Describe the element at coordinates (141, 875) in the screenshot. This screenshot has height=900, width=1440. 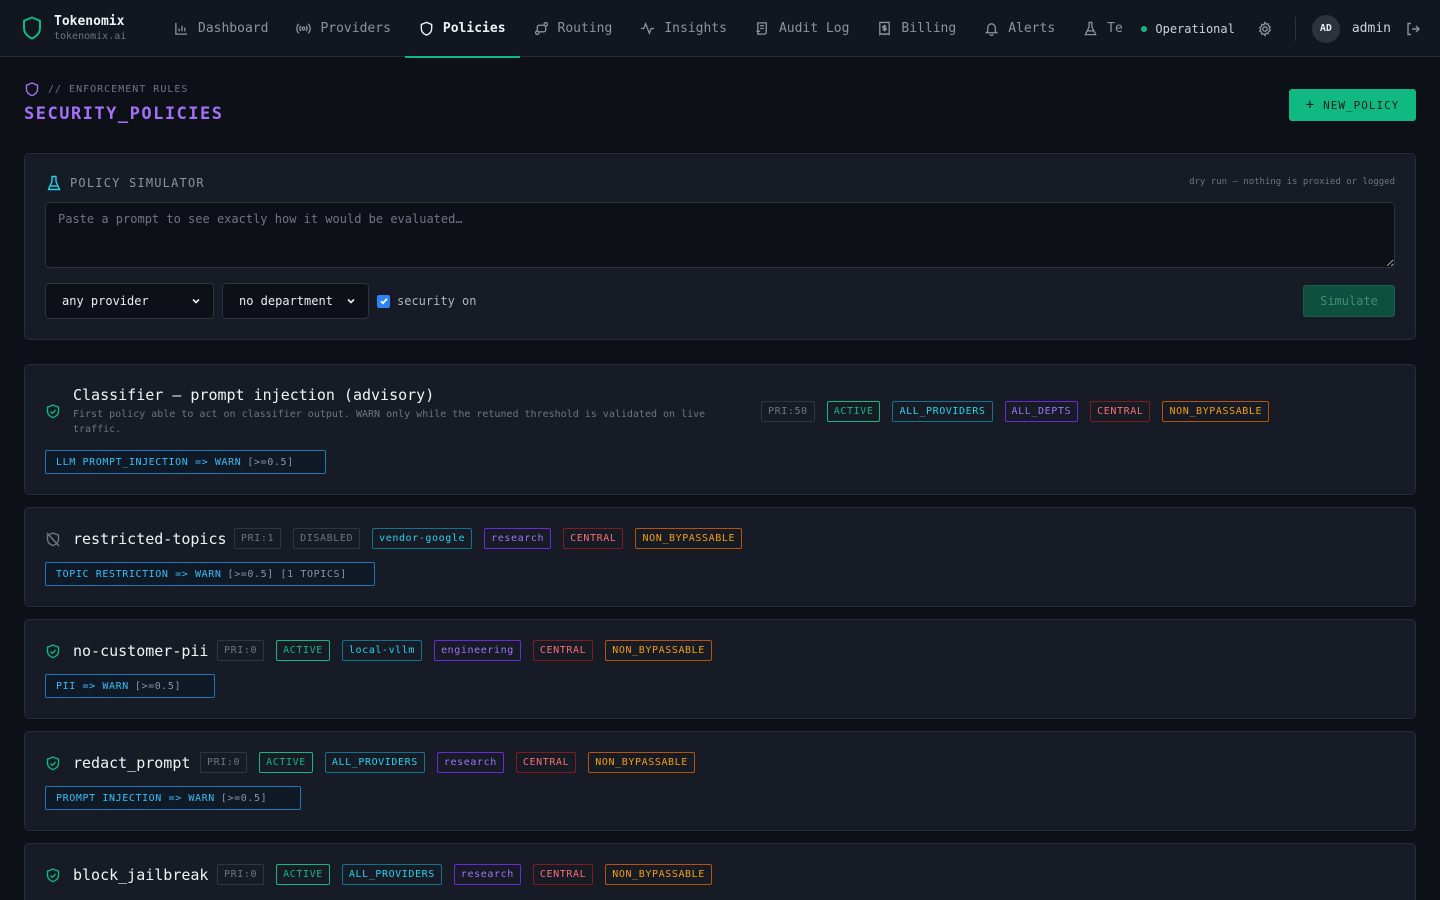
I see `policy-name: block_jailbreak` at that location.